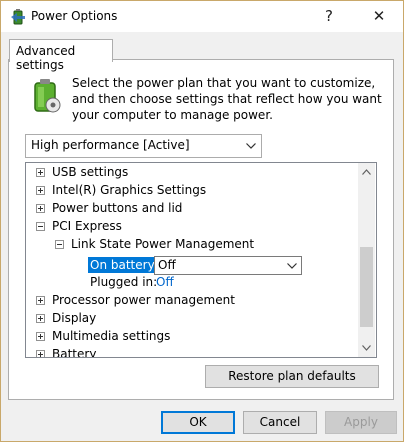 The height and width of the screenshot is (442, 404). Describe the element at coordinates (191, 318) in the screenshot. I see `tree-item-display: Display` at that location.